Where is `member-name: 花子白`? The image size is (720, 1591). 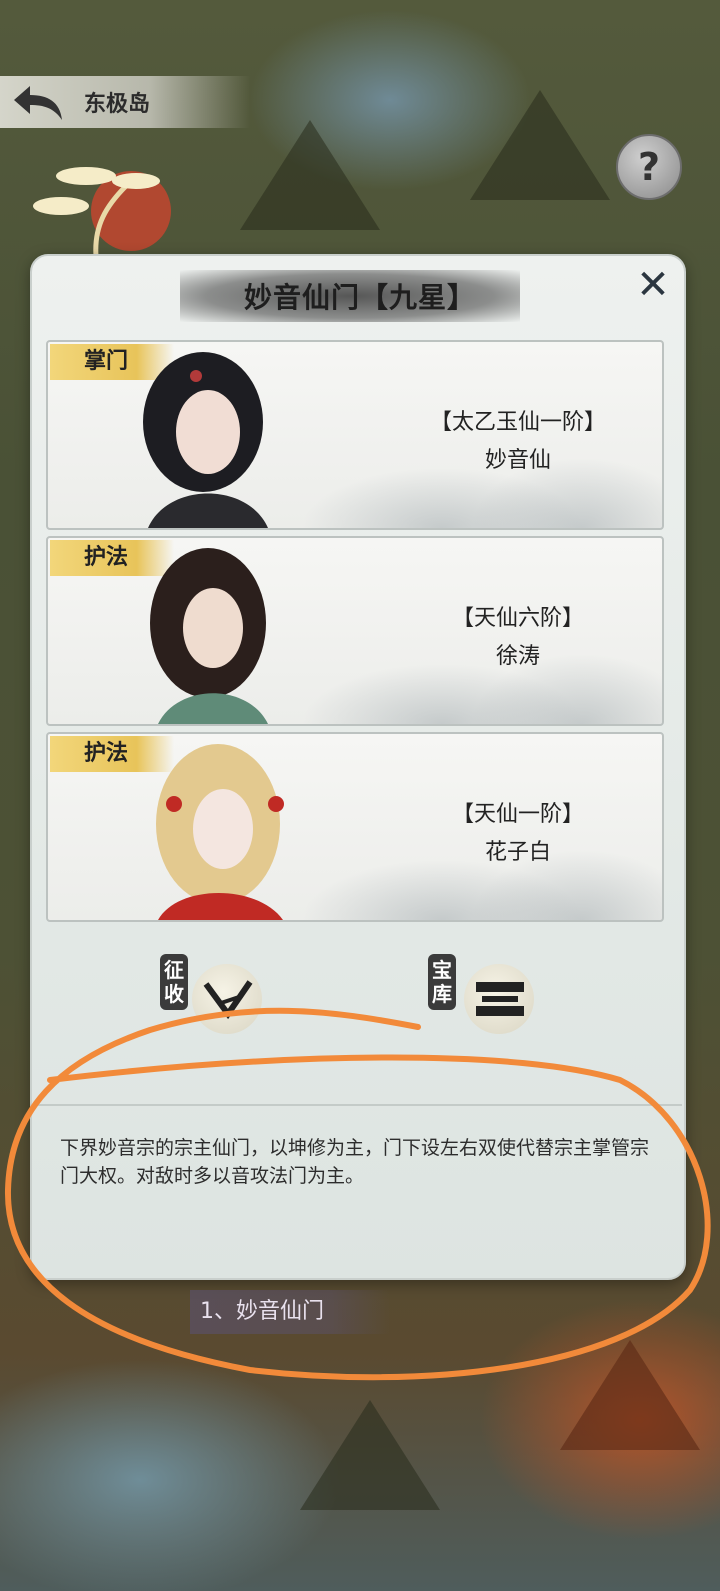 member-name: 花子白 is located at coordinates (517, 852).